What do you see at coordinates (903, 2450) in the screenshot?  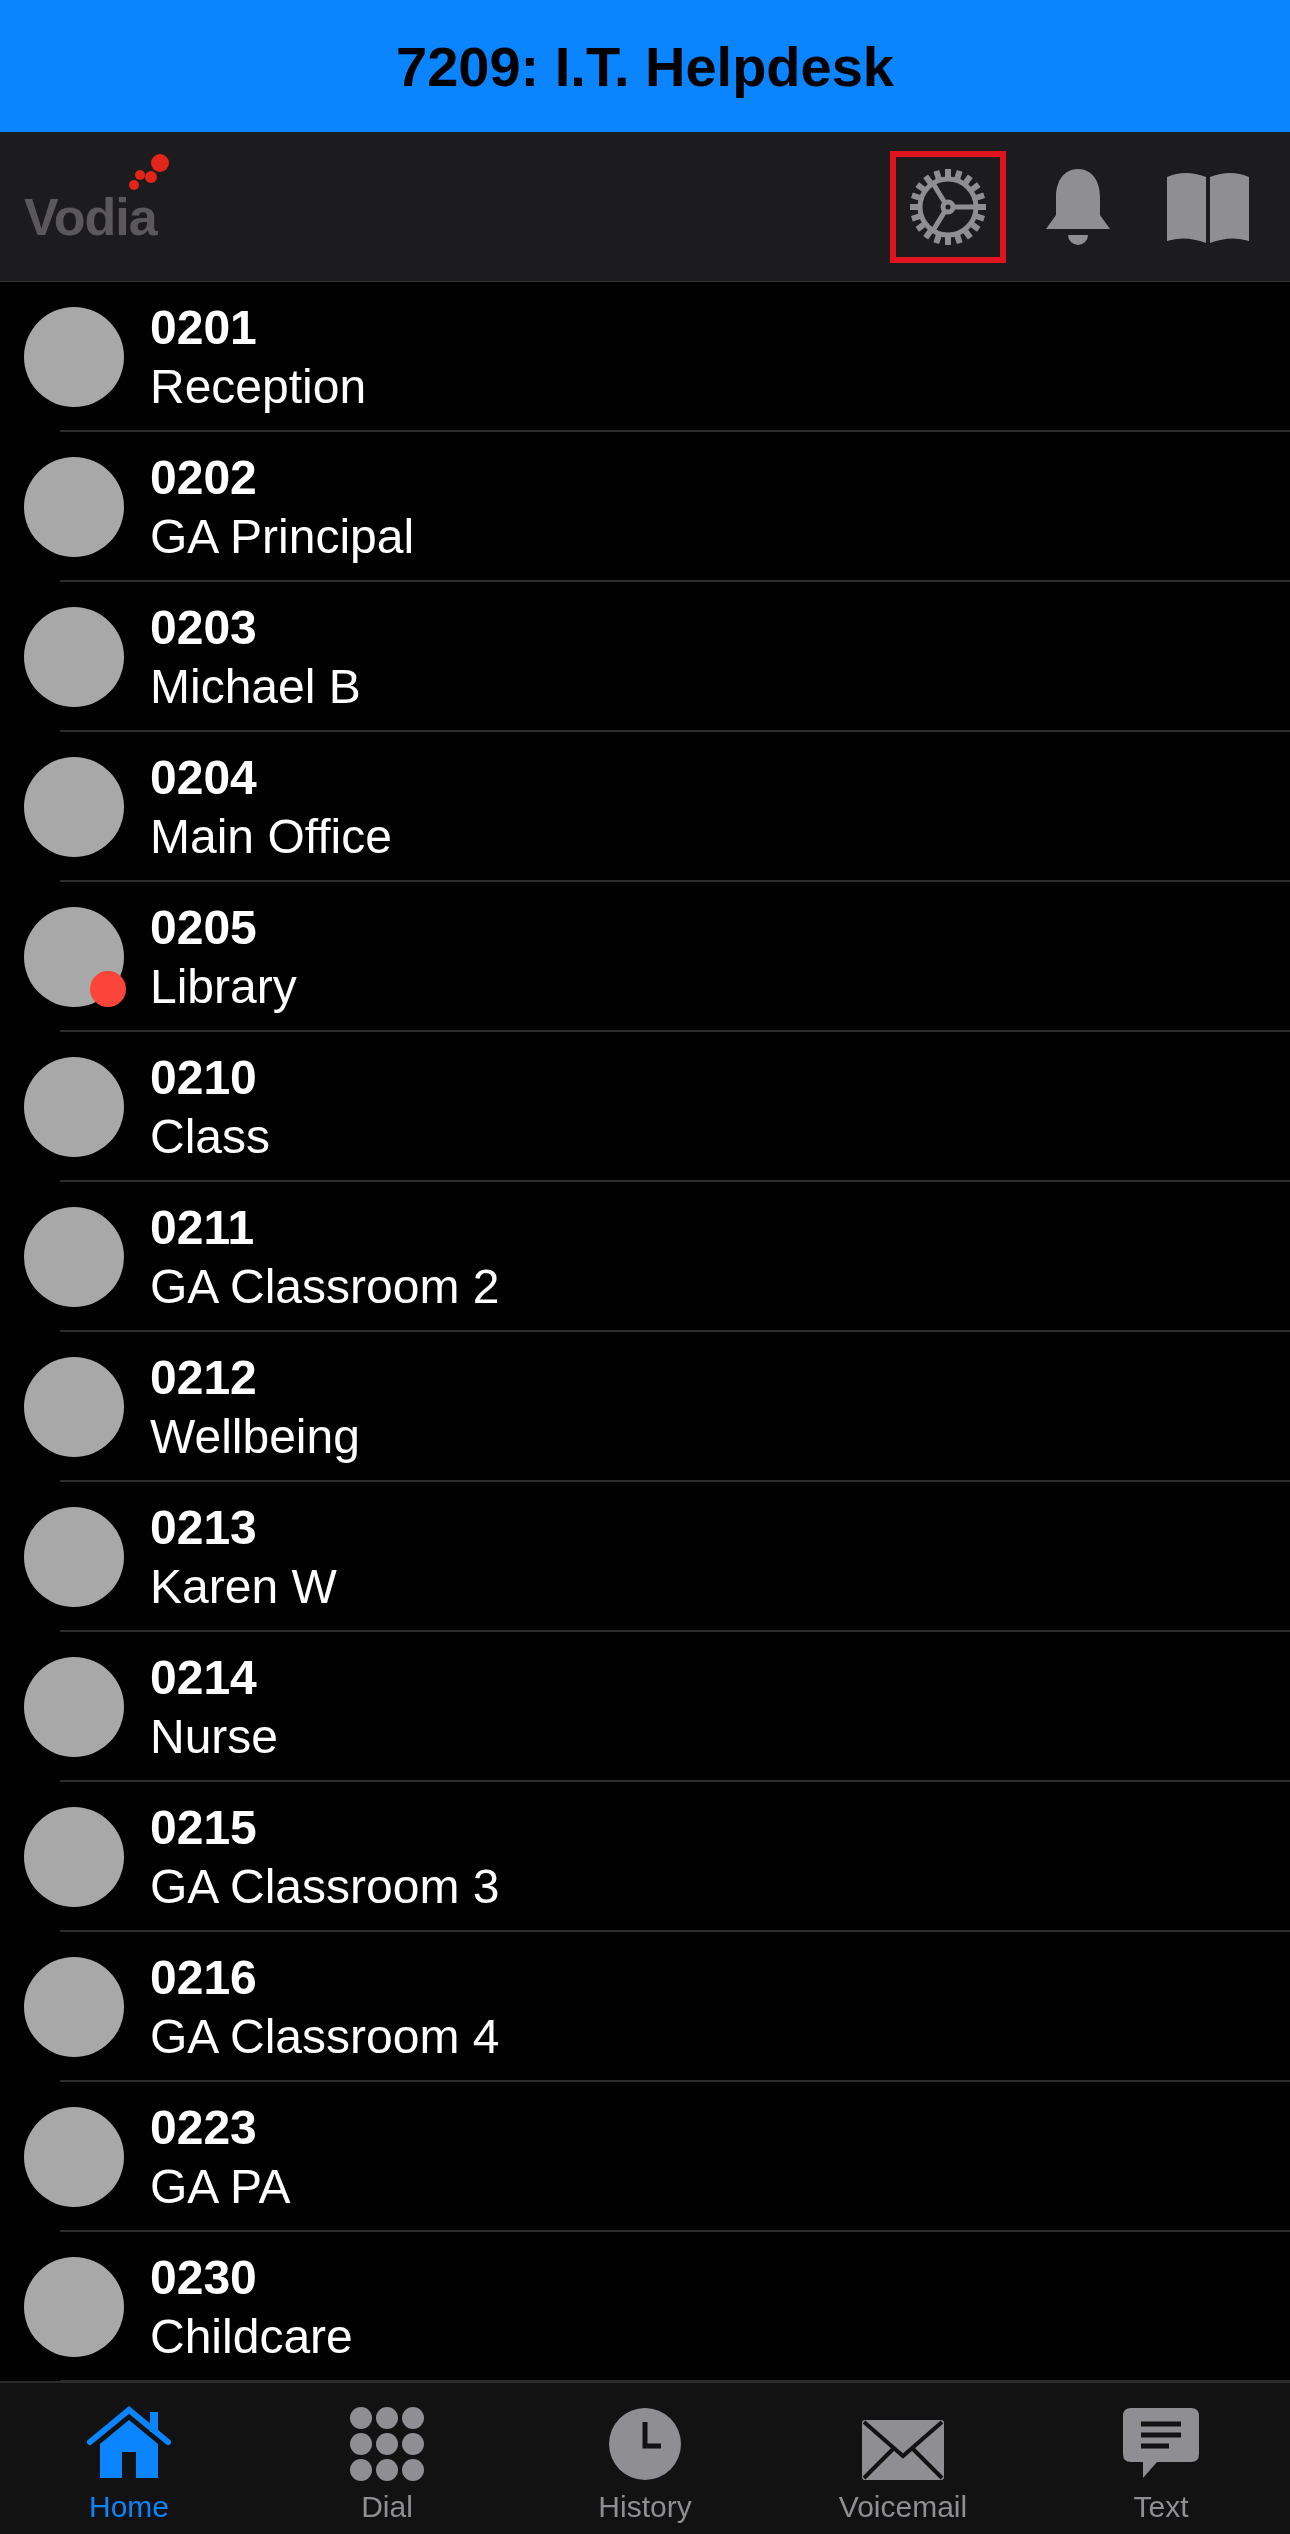 I see `envelope-icon` at bounding box center [903, 2450].